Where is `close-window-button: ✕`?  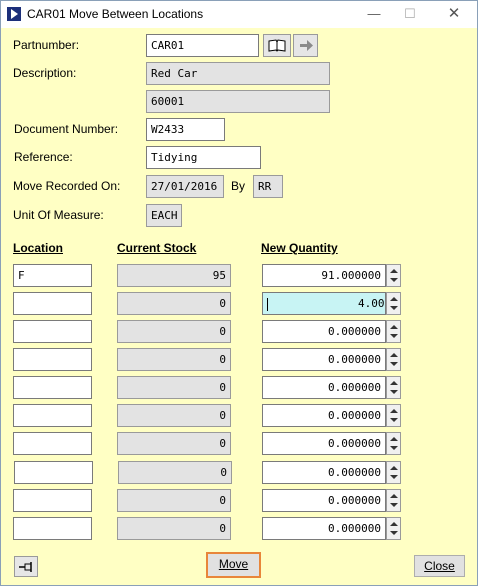
close-window-button: ✕ is located at coordinates (454, 14).